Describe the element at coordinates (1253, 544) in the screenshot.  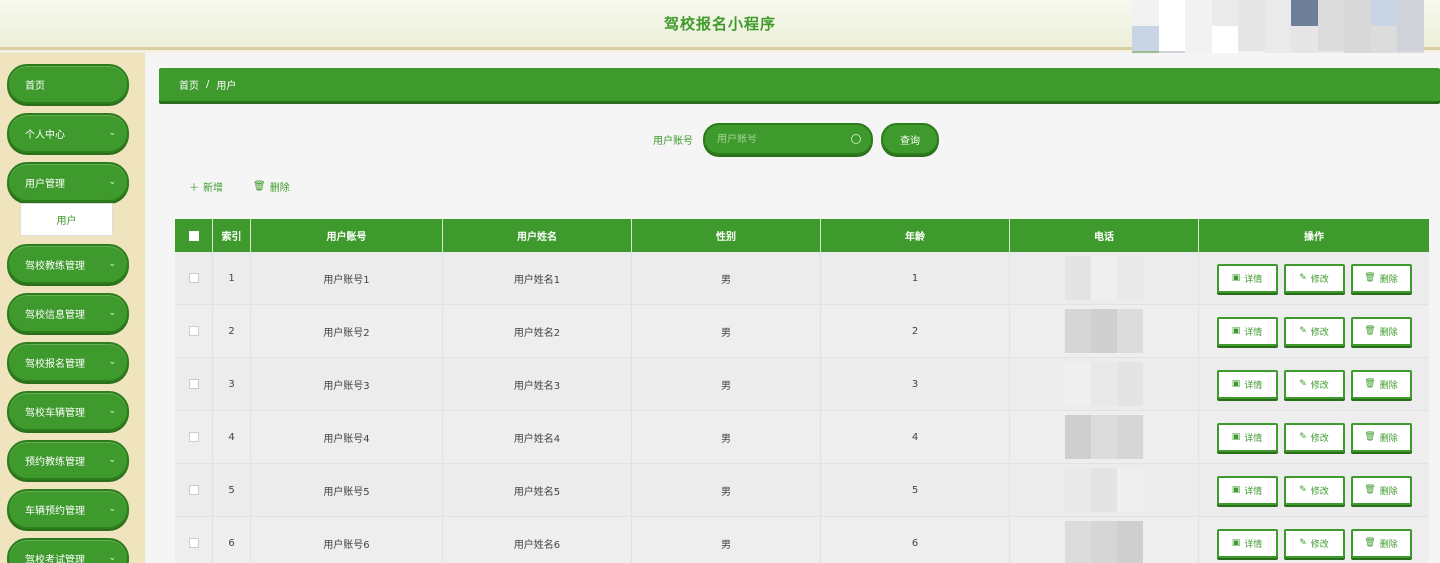
I see `detail-button-label: 详情` at that location.